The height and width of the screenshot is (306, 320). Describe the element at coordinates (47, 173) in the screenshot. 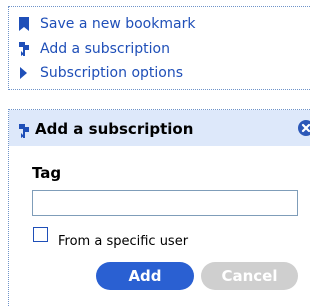

I see `tag-label: Tag` at that location.